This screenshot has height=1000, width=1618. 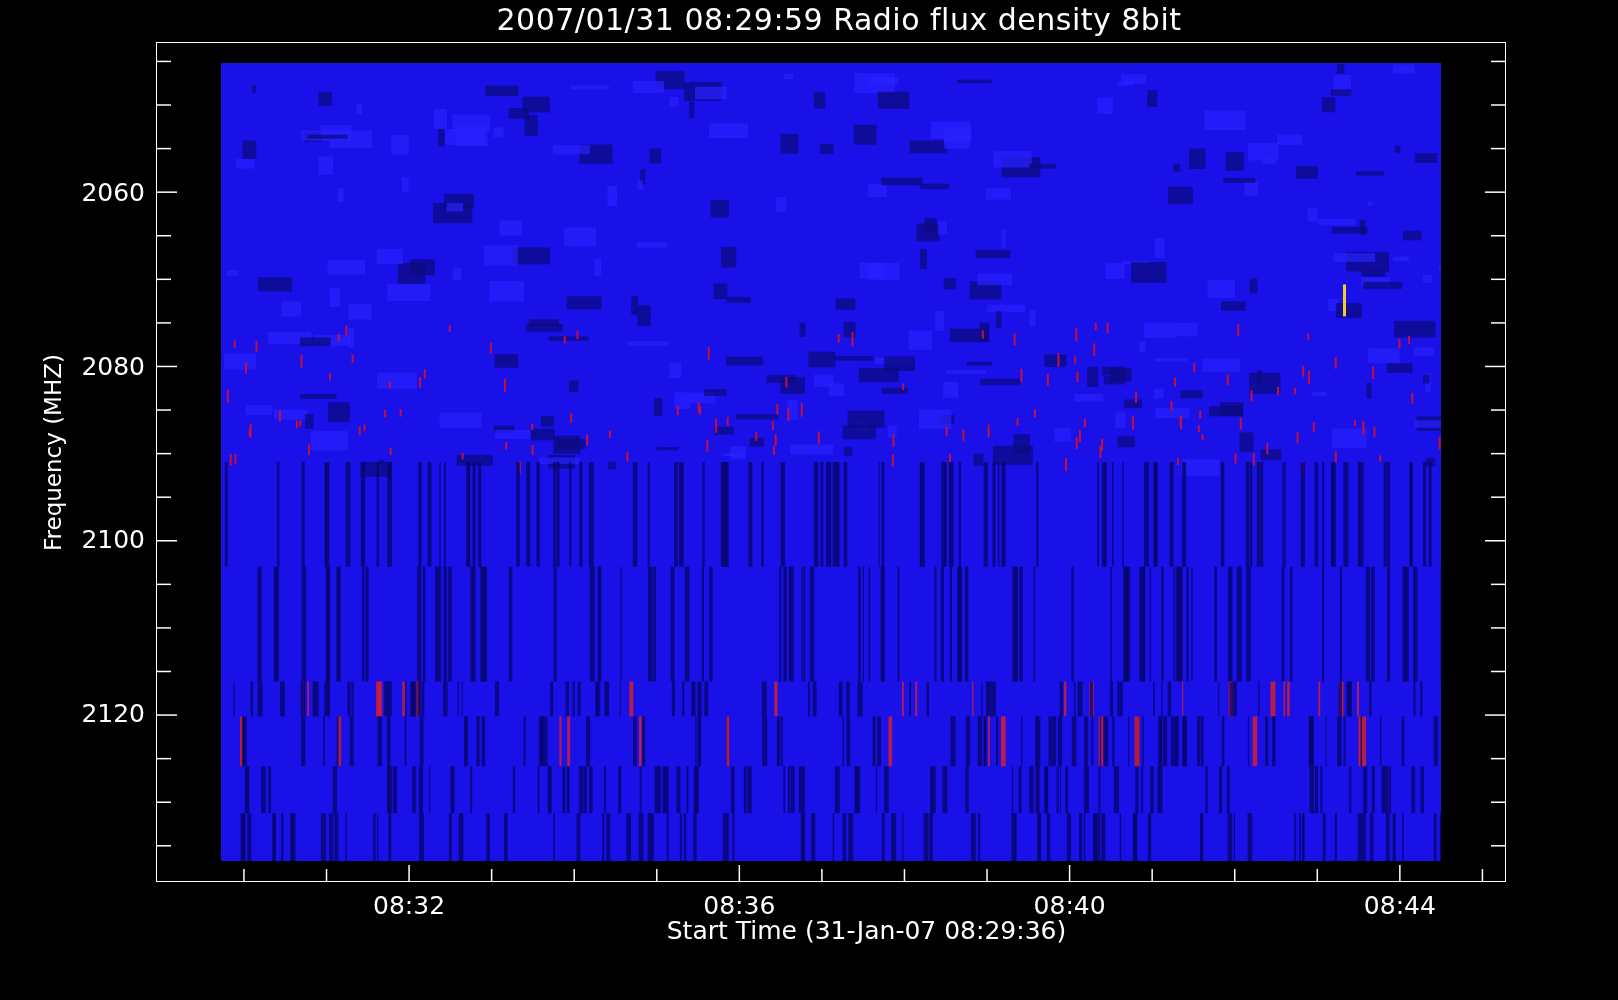 What do you see at coordinates (53, 452) in the screenshot?
I see `y-axis-label: Frequency (MHZ)` at bounding box center [53, 452].